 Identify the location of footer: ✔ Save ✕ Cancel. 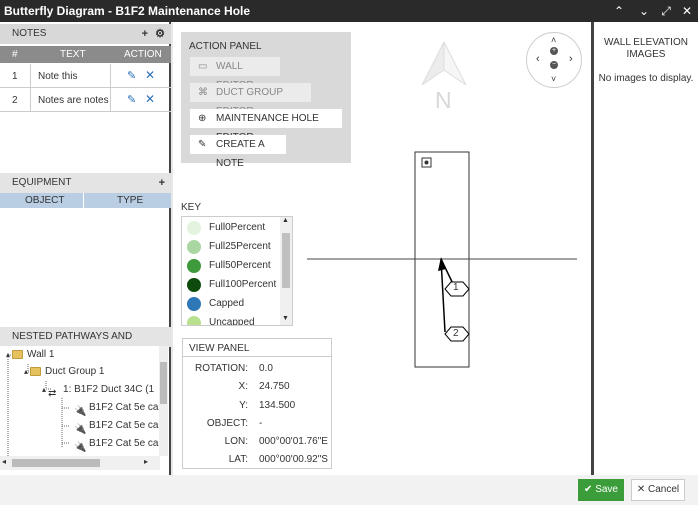
(349, 490).